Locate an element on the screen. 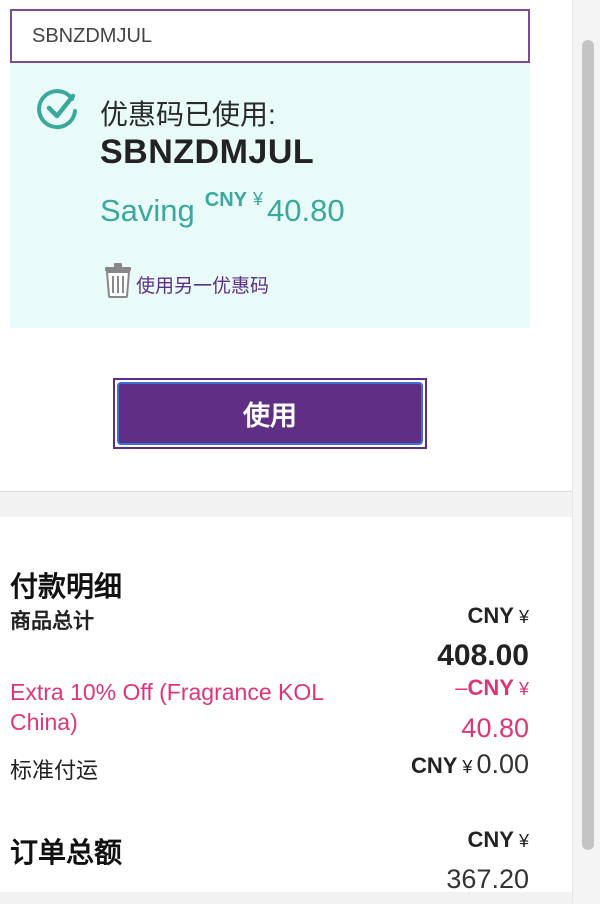  subtotal-currency: CNY is located at coordinates (490, 615).